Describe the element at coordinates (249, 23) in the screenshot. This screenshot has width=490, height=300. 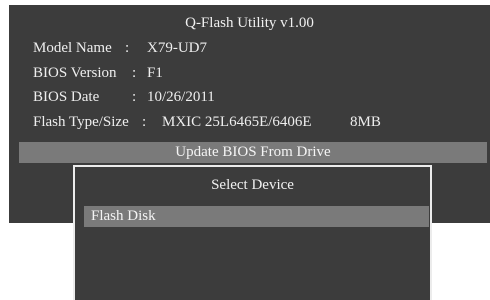
I see `app-title: Q-Flash Utility v1.00` at that location.